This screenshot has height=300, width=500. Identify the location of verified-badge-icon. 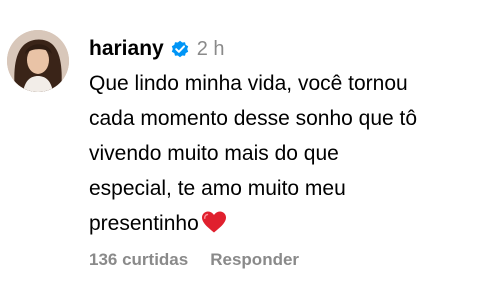
(180, 49).